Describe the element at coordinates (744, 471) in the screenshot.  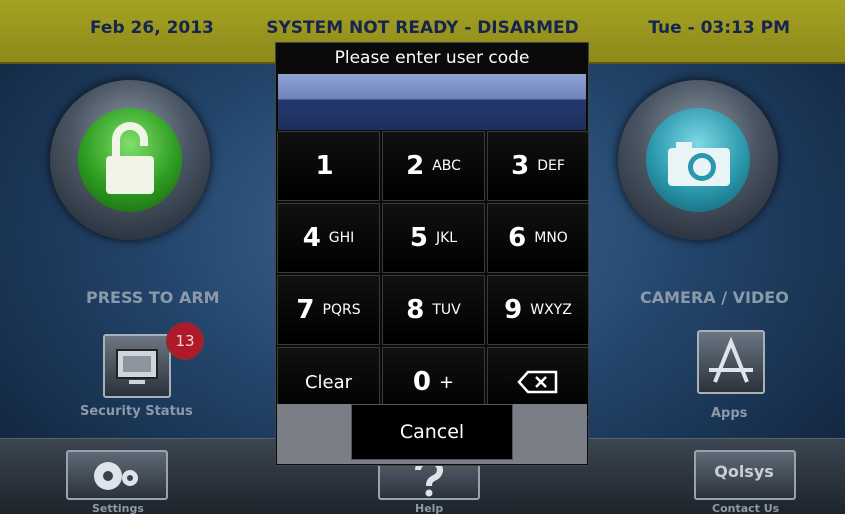
I see `qolsys-logo: Qolsys` at that location.